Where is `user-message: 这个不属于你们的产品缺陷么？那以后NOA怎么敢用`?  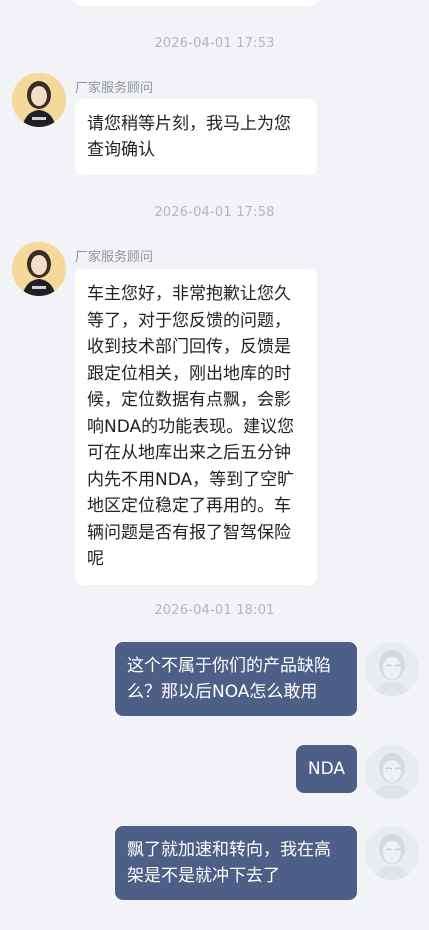
user-message: 这个不属于你们的产品缺陷么？那以后NOA怎么敢用 is located at coordinates (236, 679).